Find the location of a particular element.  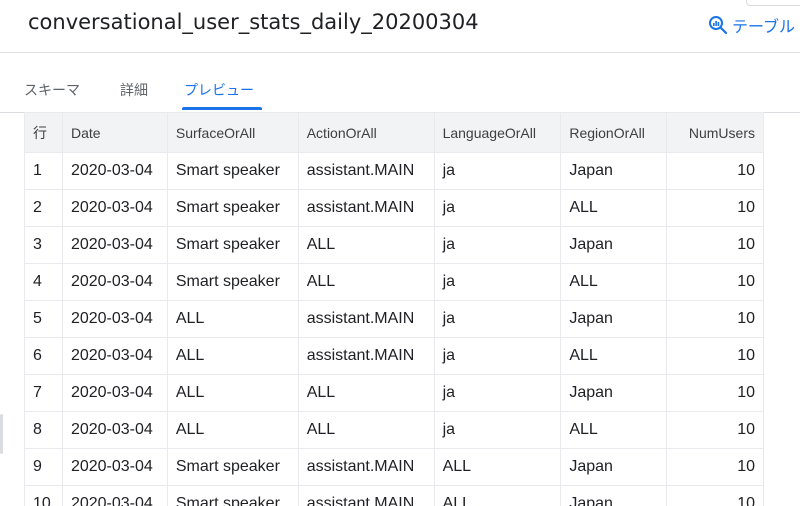

row-number-cell: 9 is located at coordinates (43, 467).